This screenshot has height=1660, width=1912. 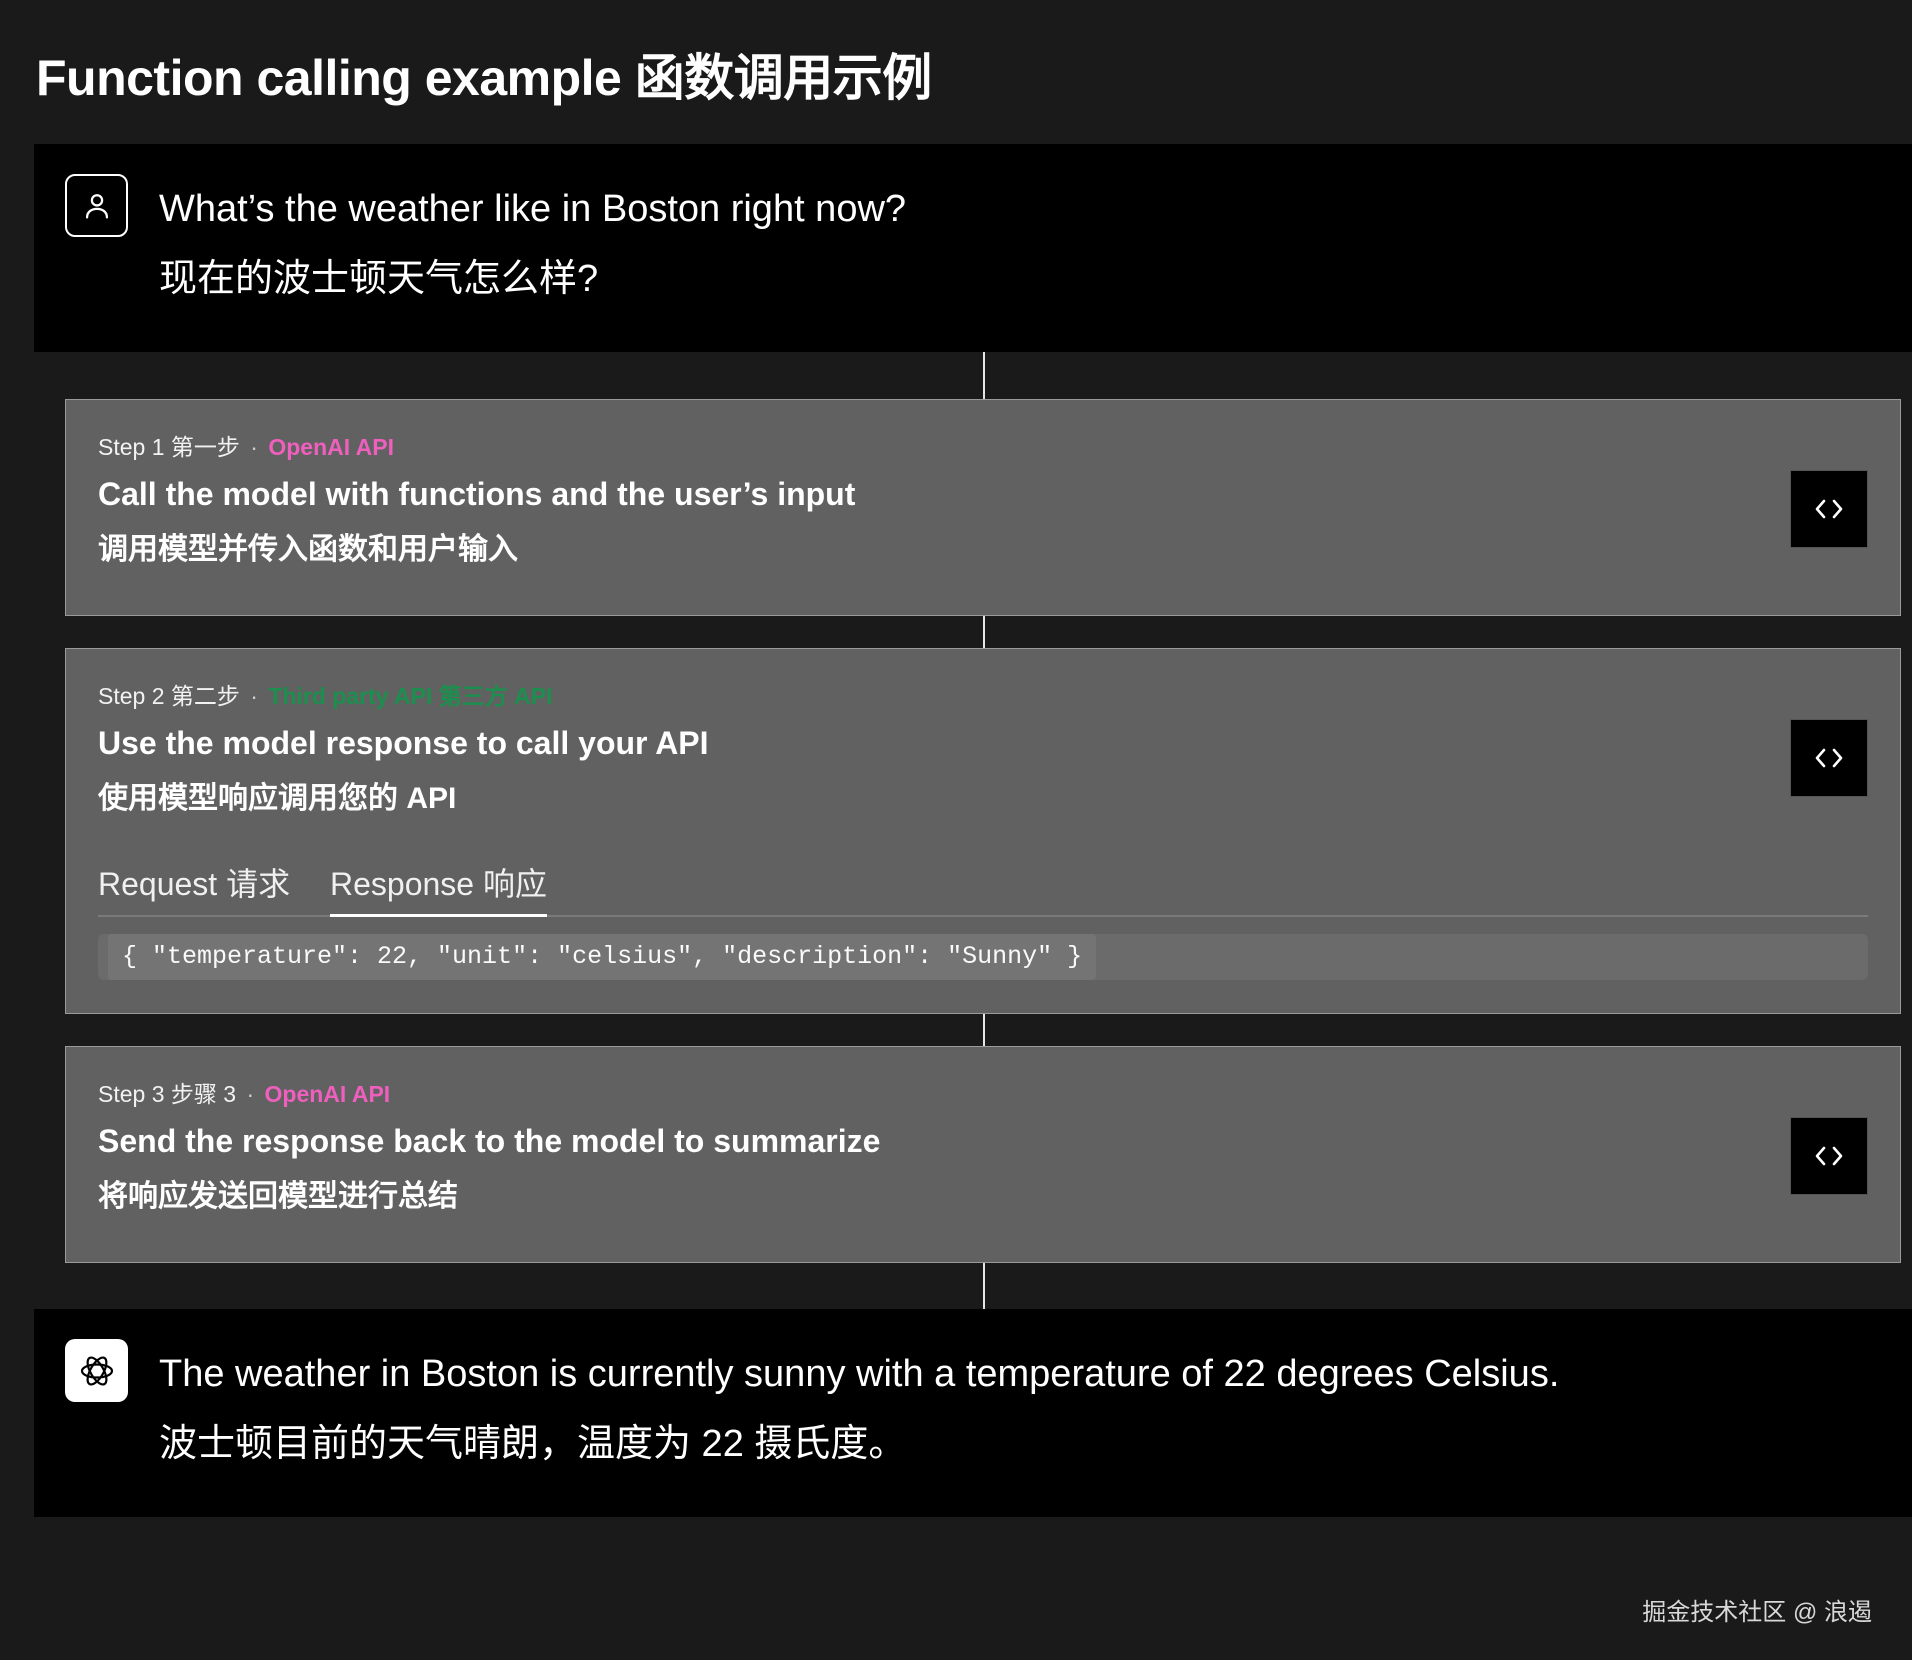 What do you see at coordinates (278, 1196) in the screenshot?
I see `step-subtitle: 将响应发送回模型进行总结` at bounding box center [278, 1196].